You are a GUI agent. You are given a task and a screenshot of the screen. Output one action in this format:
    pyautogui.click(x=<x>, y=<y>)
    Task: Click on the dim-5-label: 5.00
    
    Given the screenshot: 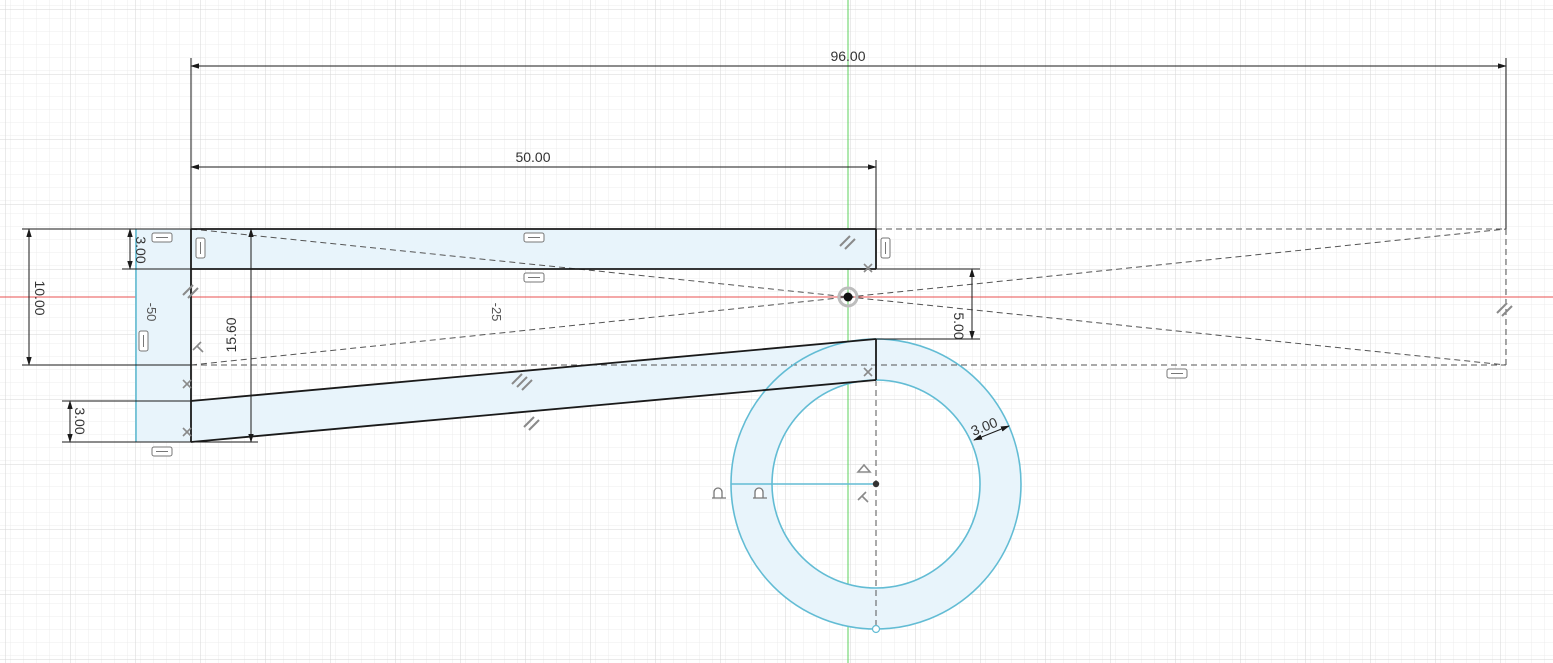 What is the action you would take?
    pyautogui.click(x=959, y=325)
    